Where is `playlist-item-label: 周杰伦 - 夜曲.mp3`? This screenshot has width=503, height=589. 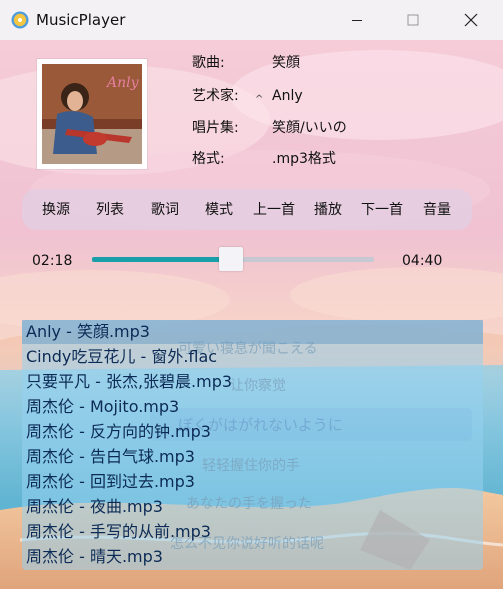
playlist-item-label: 周杰伦 - 夜曲.mp3 is located at coordinates (94, 506).